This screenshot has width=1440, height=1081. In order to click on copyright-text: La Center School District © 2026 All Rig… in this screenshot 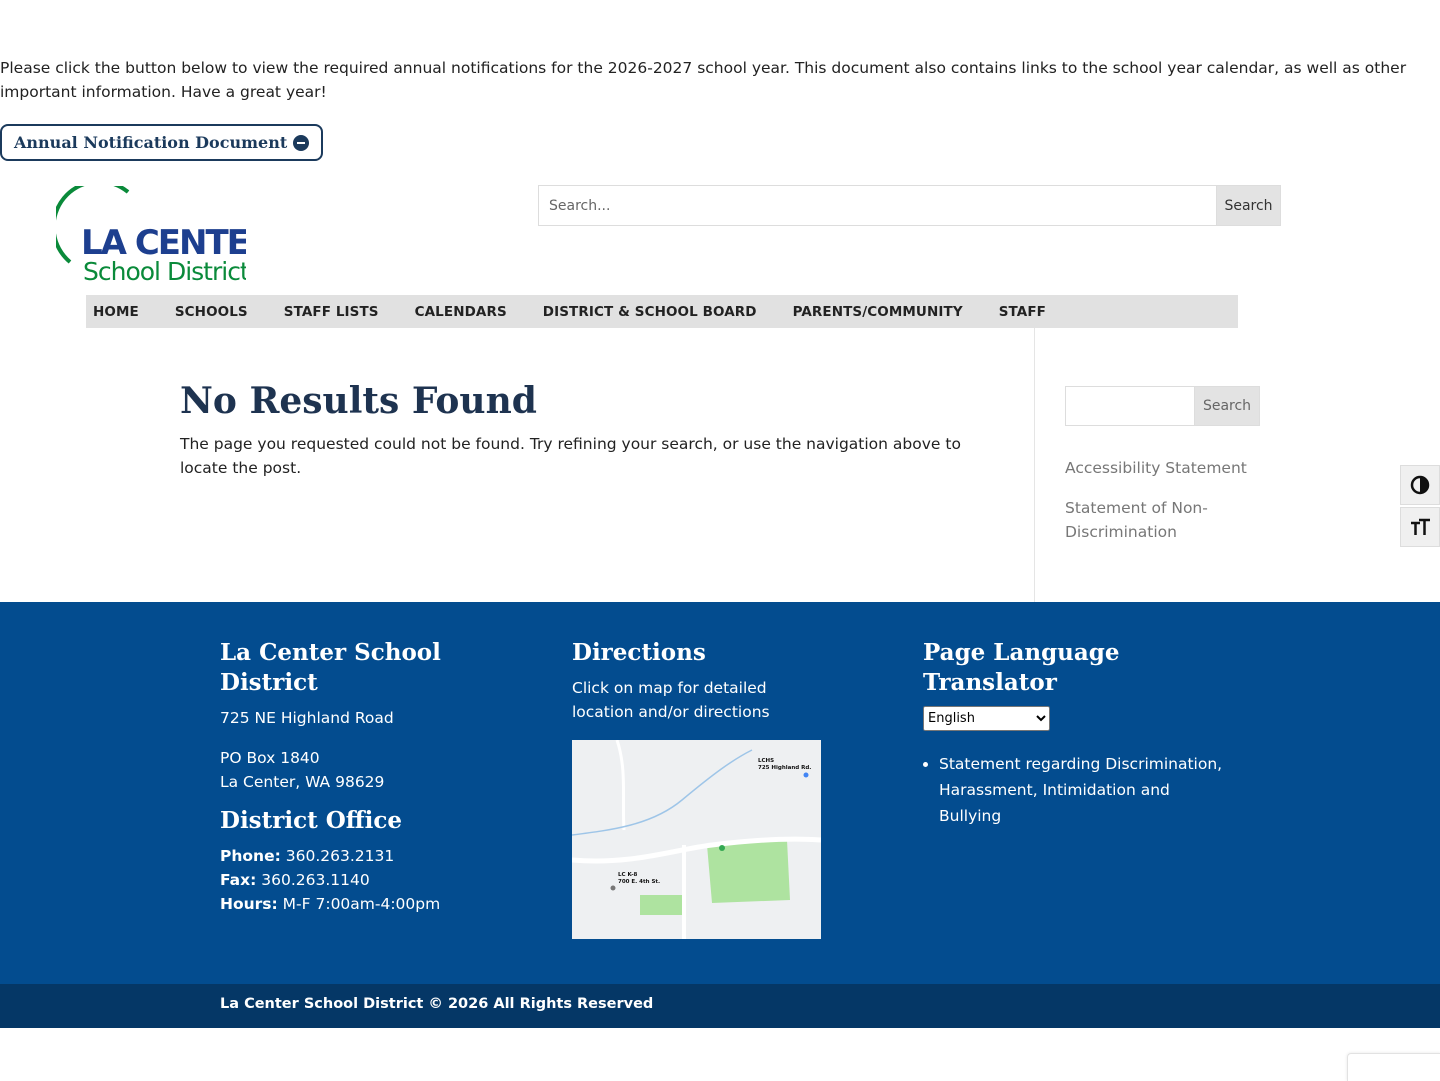, I will do `click(437, 1004)`.